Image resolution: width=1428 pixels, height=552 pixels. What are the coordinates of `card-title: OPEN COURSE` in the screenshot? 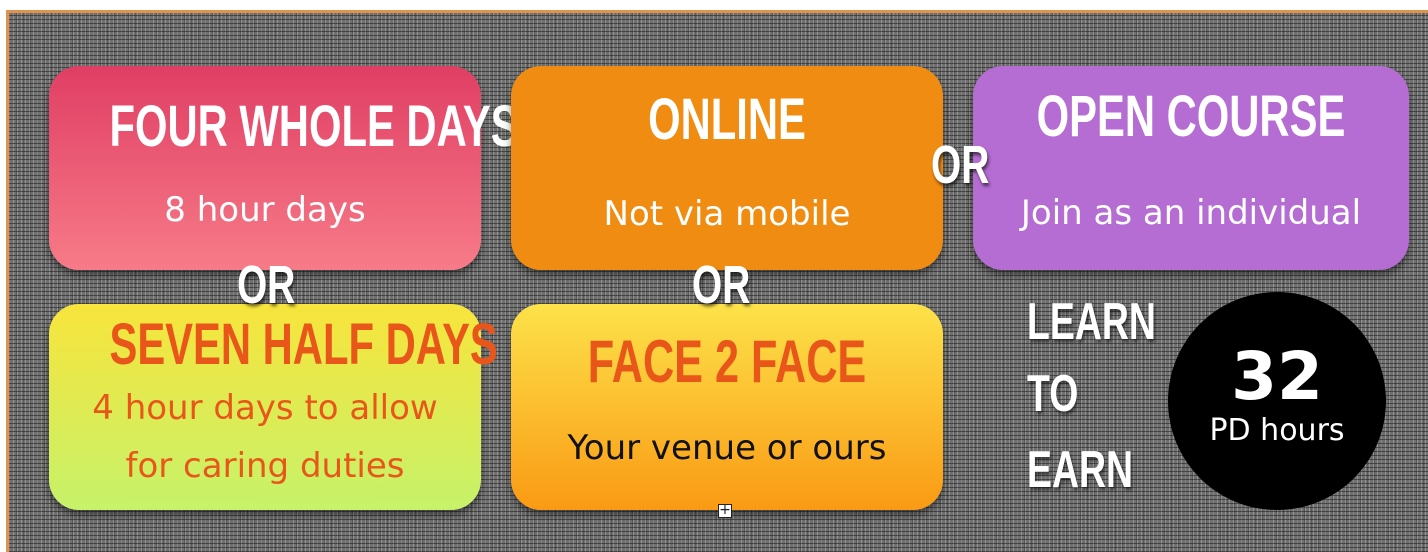 It's located at (1191, 116).